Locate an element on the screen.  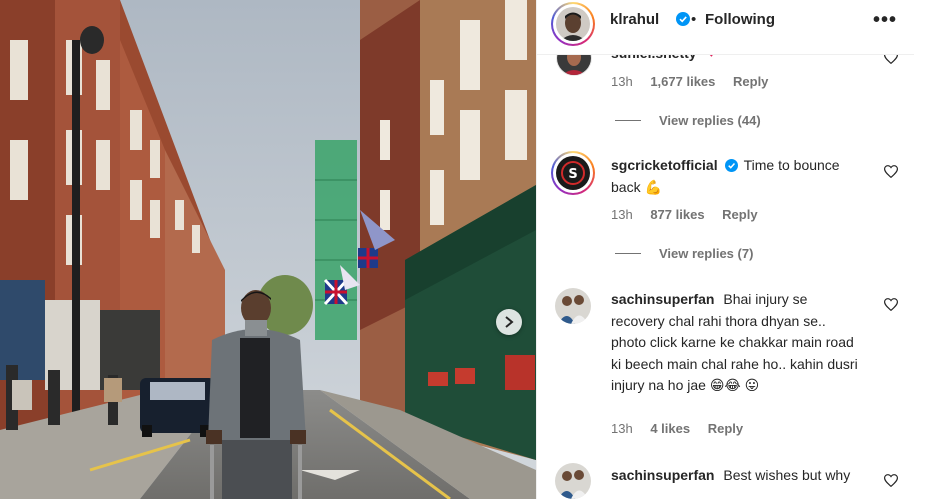
chevron-right-icon is located at coordinates (509, 322).